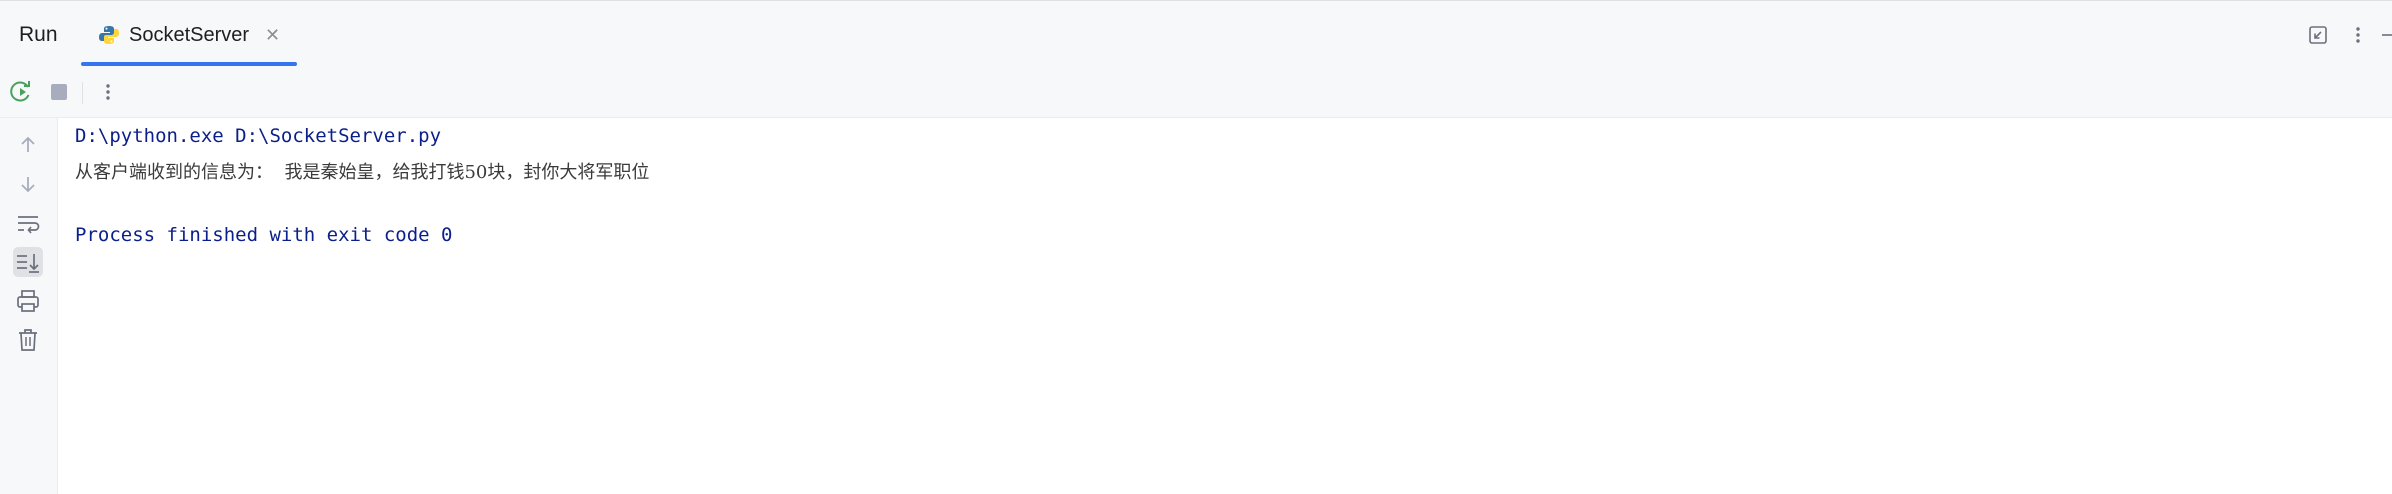 This screenshot has width=2392, height=494. Describe the element at coordinates (272, 35) in the screenshot. I see `close-icon: ✕` at that location.